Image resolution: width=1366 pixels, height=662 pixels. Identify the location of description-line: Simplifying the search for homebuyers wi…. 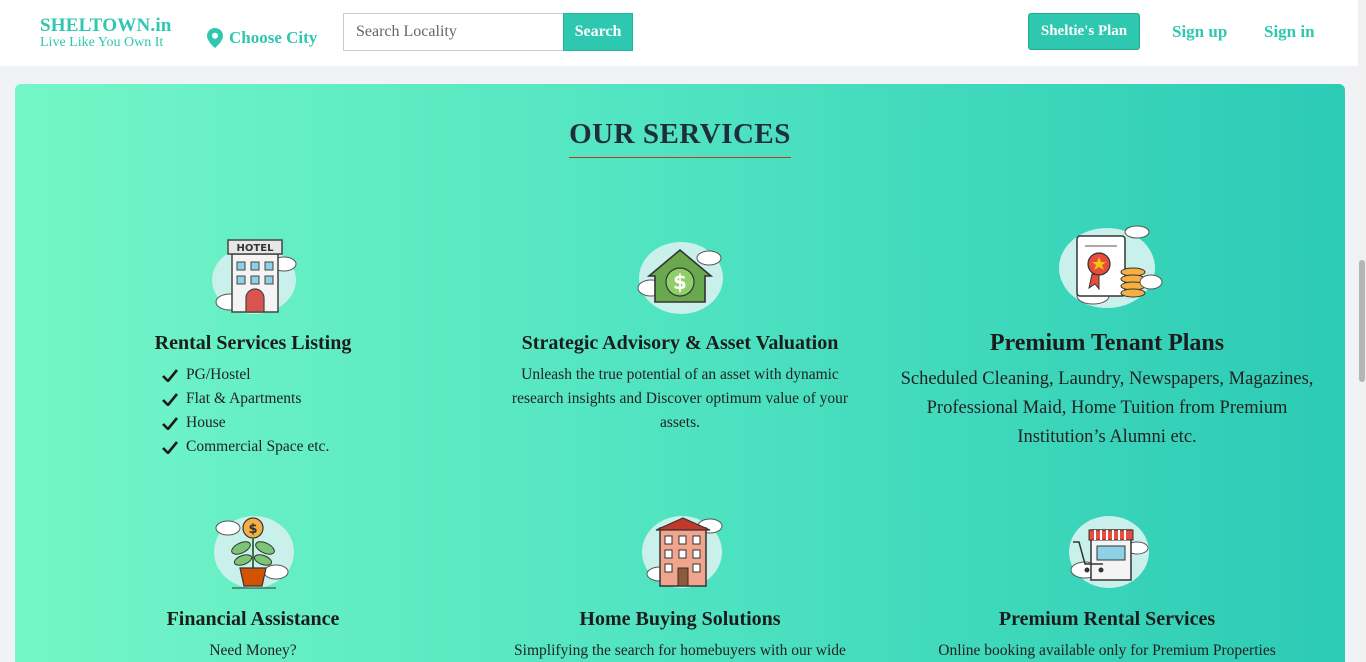
(680, 650).